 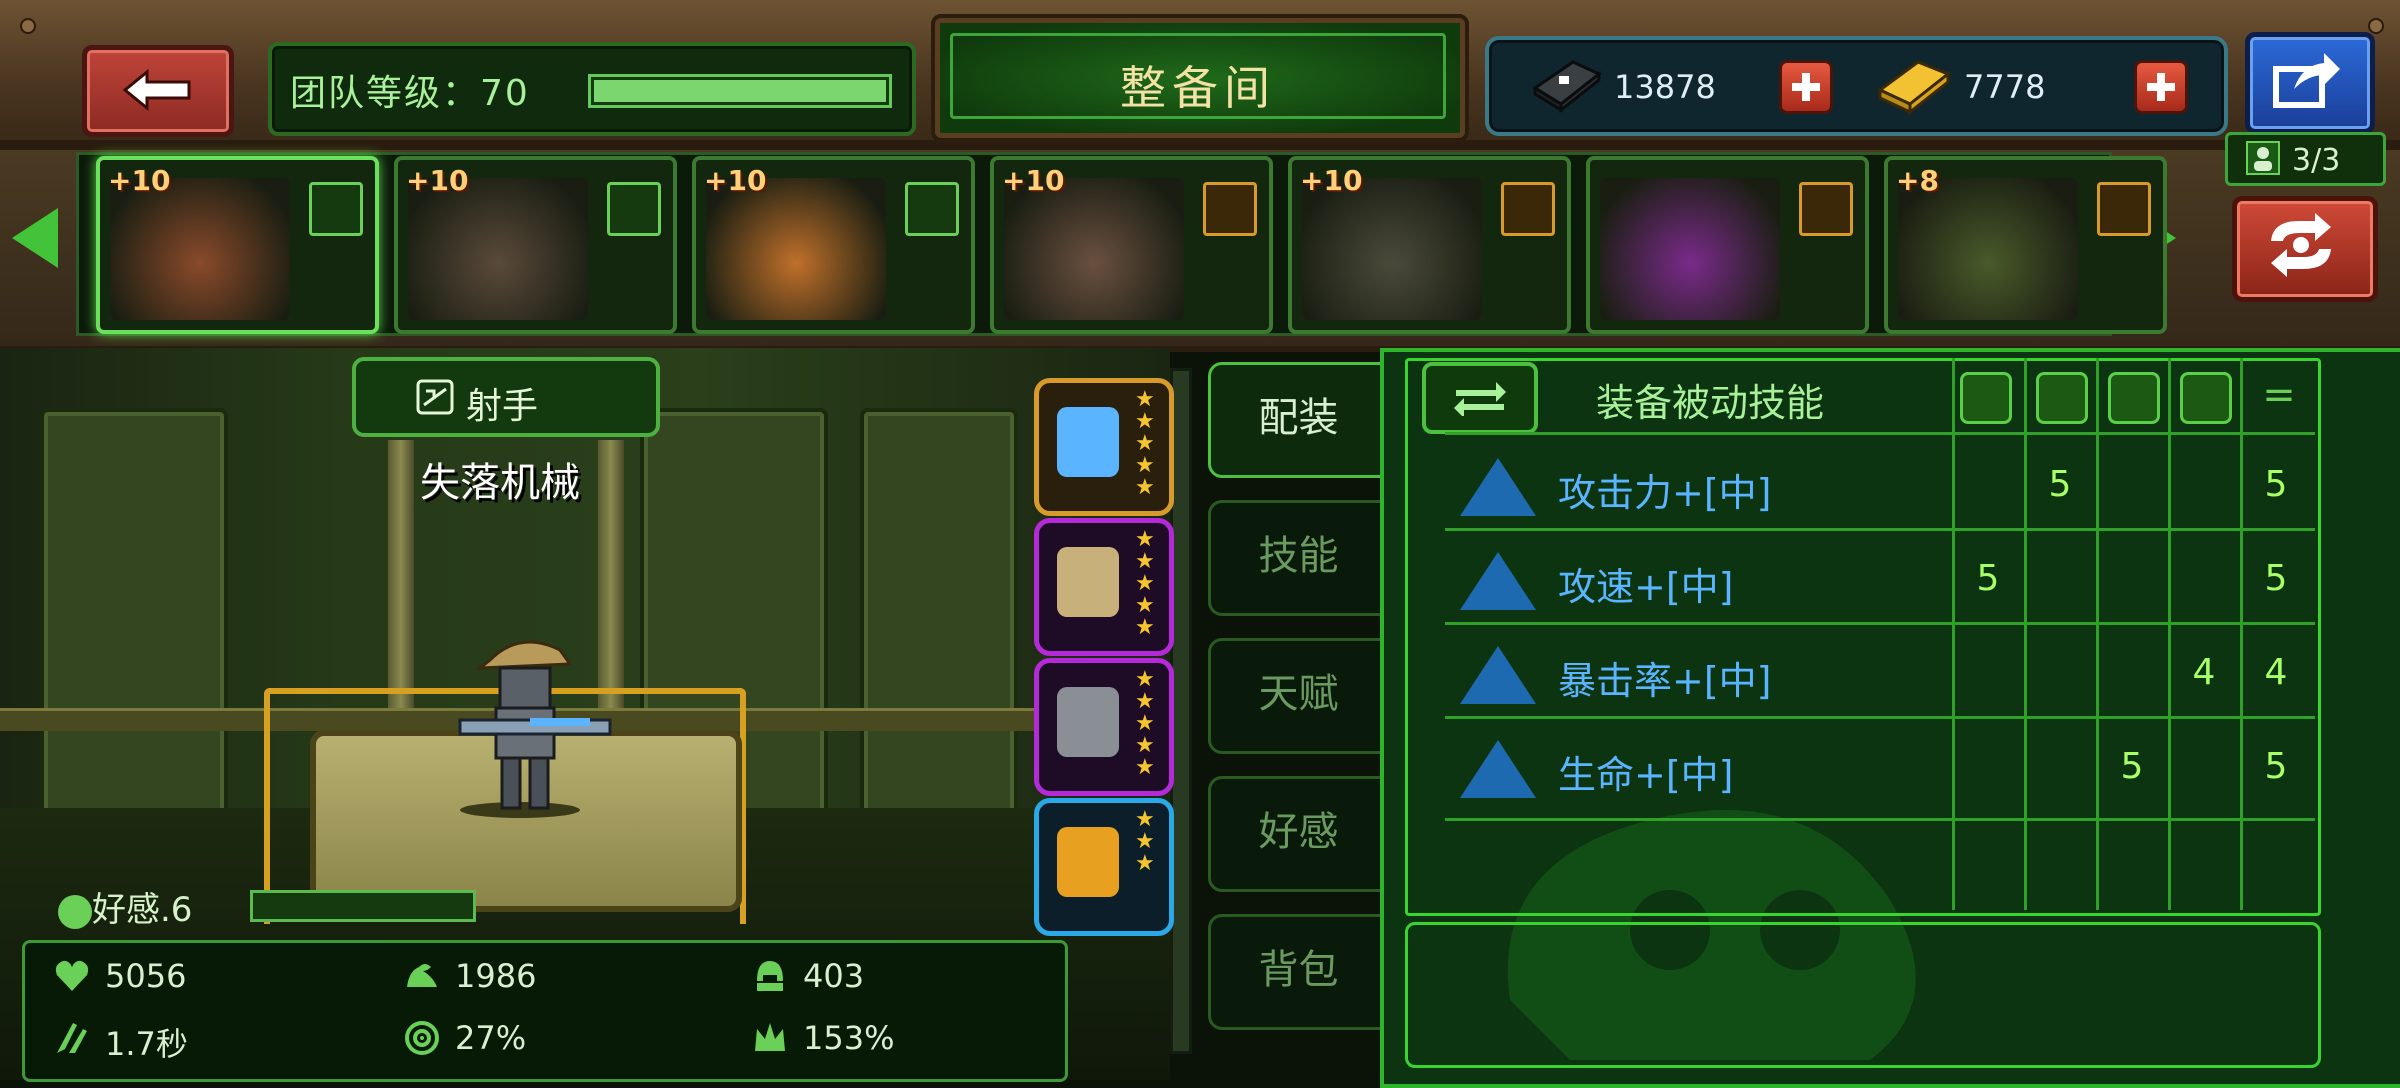 What do you see at coordinates (1198, 88) in the screenshot?
I see `page-title: 整备间` at bounding box center [1198, 88].